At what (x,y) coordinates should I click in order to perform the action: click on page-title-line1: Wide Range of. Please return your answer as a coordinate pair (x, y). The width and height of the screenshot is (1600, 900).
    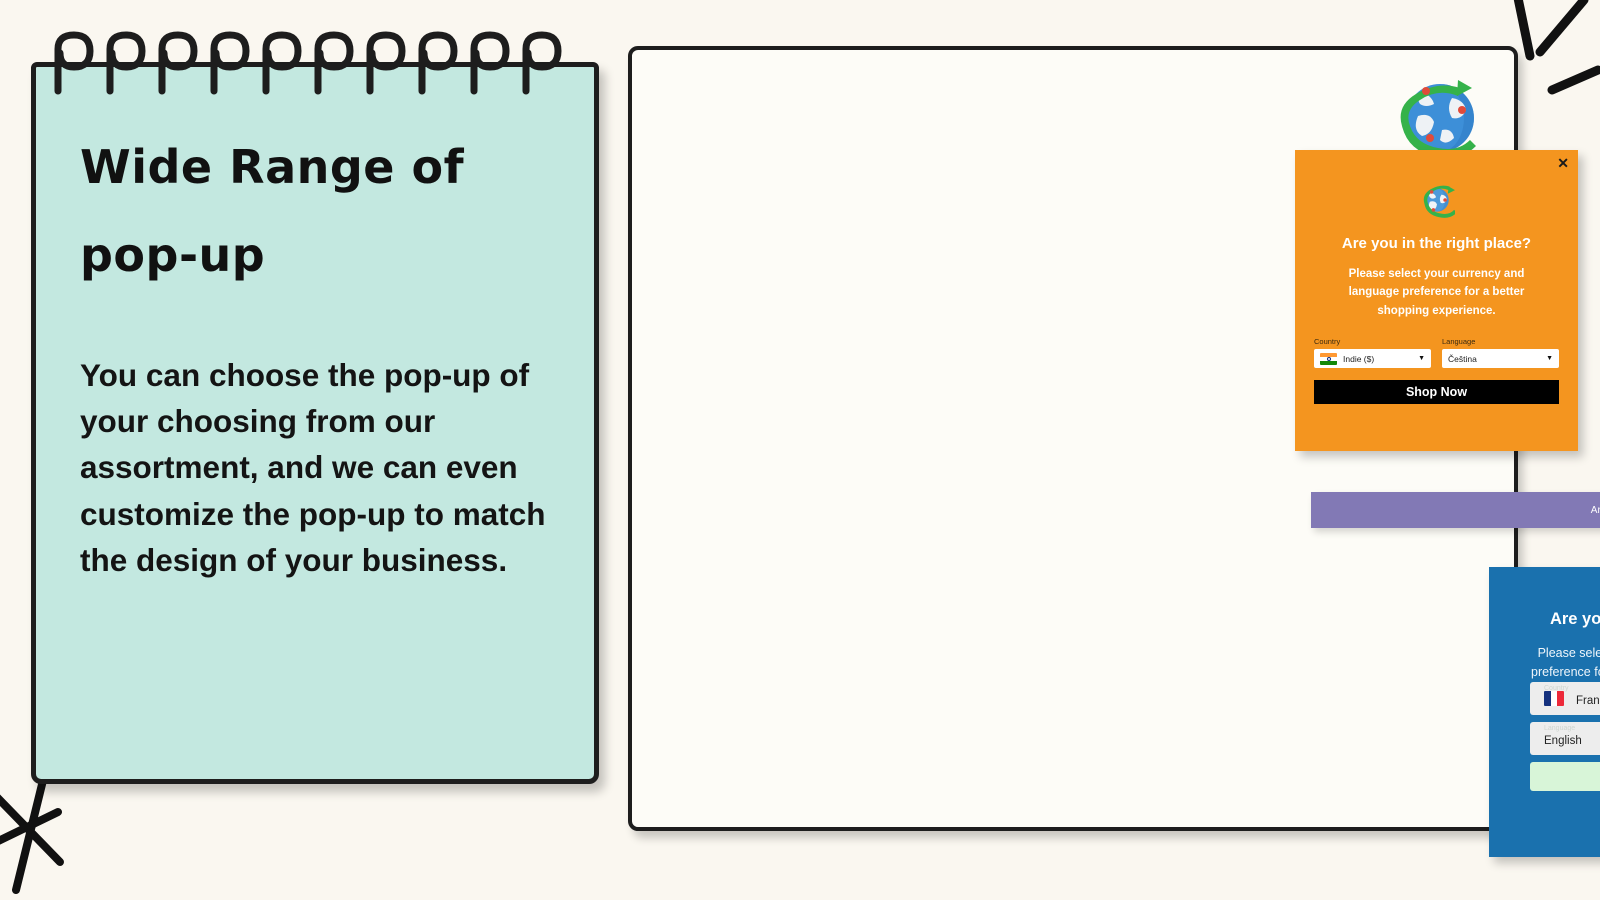
    Looking at the image, I should click on (272, 167).